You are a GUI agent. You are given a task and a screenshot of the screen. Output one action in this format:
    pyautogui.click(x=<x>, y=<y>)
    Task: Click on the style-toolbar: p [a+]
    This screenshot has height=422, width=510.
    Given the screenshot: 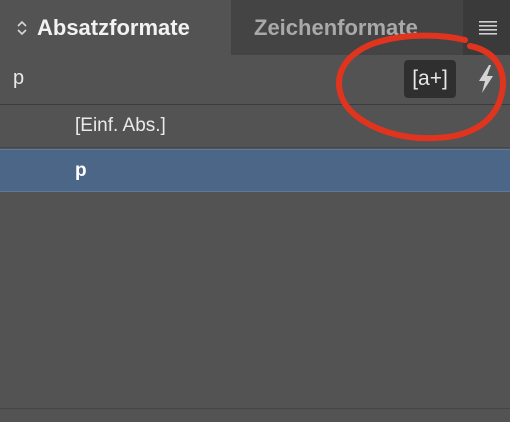 What is the action you would take?
    pyautogui.click(x=255, y=80)
    